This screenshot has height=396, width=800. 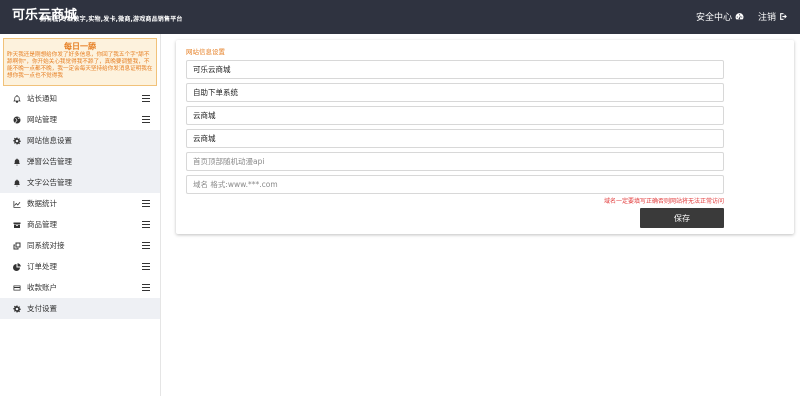 What do you see at coordinates (713, 18) in the screenshot?
I see `security-center-label: 安全中心` at bounding box center [713, 18].